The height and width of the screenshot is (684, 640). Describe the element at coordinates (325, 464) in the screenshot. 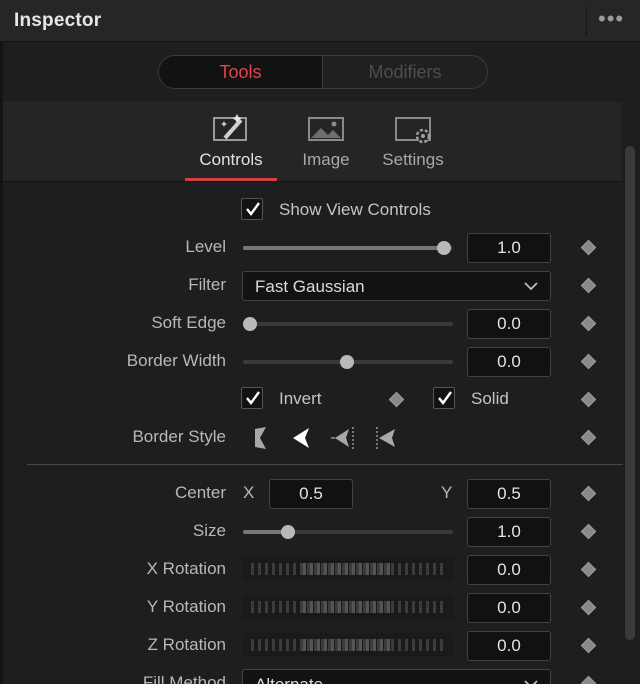

I see `section-divider` at that location.